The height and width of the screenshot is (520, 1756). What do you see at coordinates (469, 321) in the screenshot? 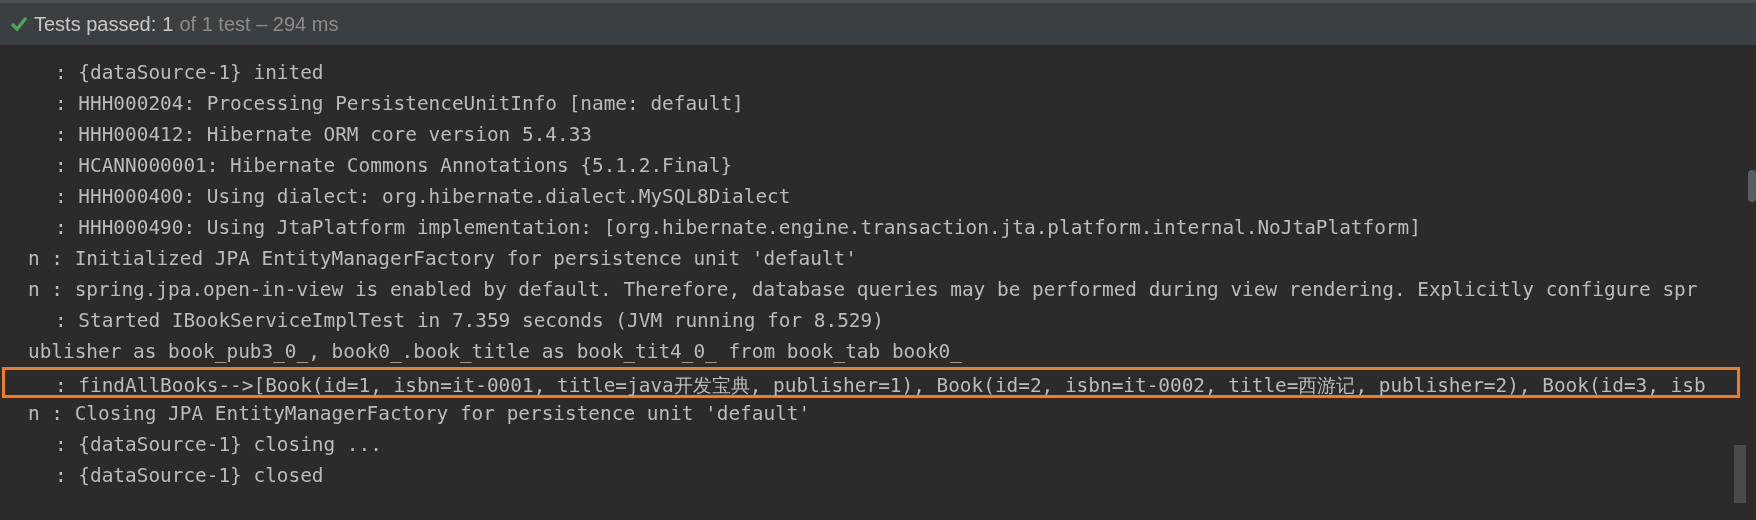
I see `log-line: : Started IBookServiceImplTest in 7.359 seconds (JVM running for 8.529)` at bounding box center [469, 321].